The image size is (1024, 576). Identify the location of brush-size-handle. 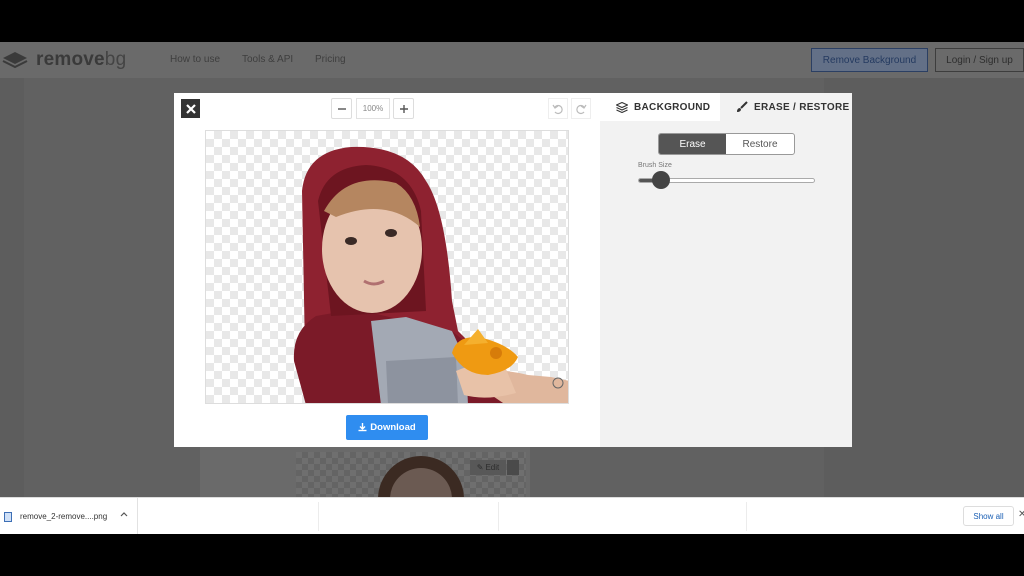
(661, 180).